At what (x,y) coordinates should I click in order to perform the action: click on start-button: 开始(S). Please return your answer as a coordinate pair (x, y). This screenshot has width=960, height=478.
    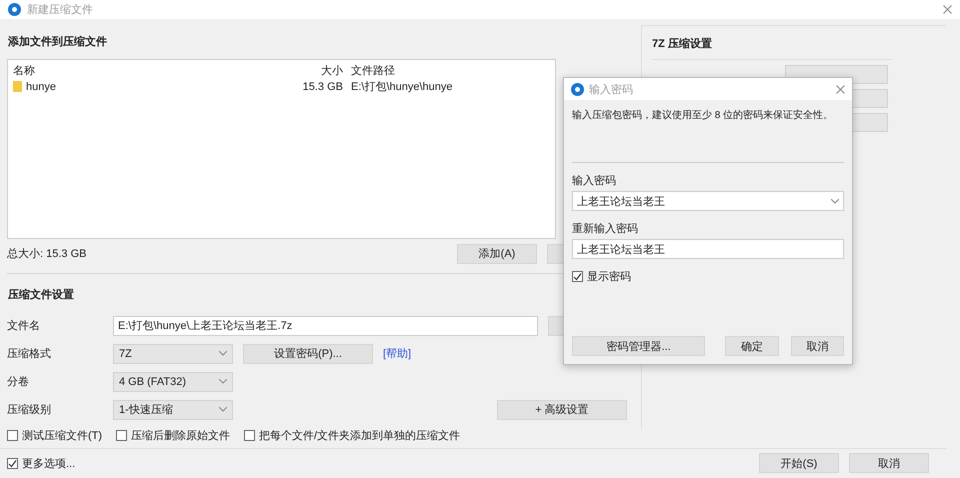
    Looking at the image, I should click on (799, 463).